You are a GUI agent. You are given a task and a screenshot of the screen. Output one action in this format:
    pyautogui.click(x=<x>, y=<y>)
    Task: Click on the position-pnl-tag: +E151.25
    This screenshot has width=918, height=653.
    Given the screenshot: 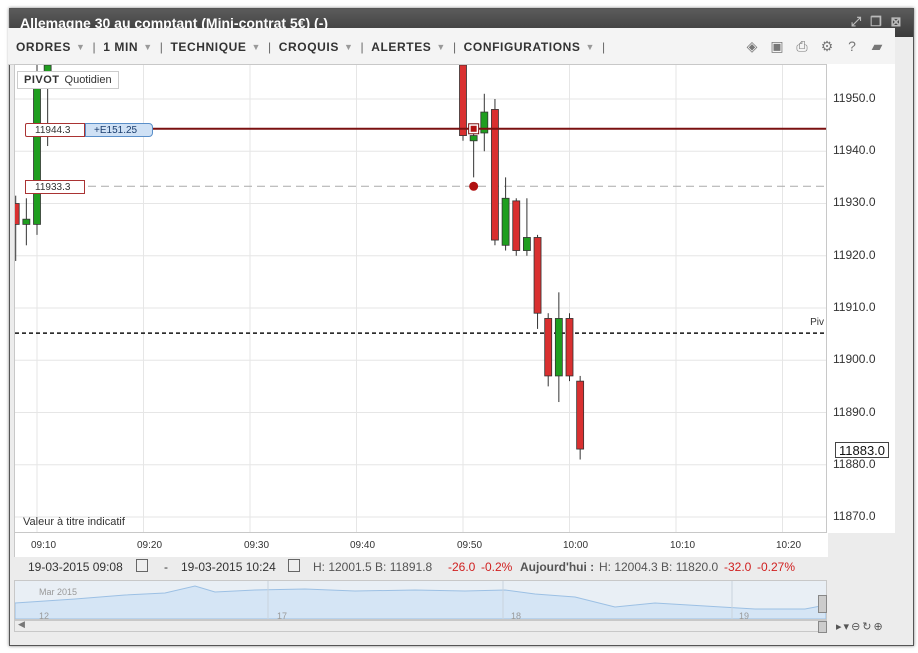 What is the action you would take?
    pyautogui.click(x=119, y=130)
    